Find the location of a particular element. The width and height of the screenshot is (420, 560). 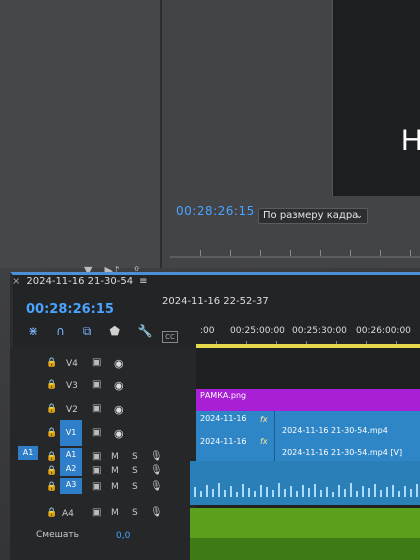

time-ruler: :00 00:25:00:00 00:25:30:00 00:26:00:00 is located at coordinates (308, 335).